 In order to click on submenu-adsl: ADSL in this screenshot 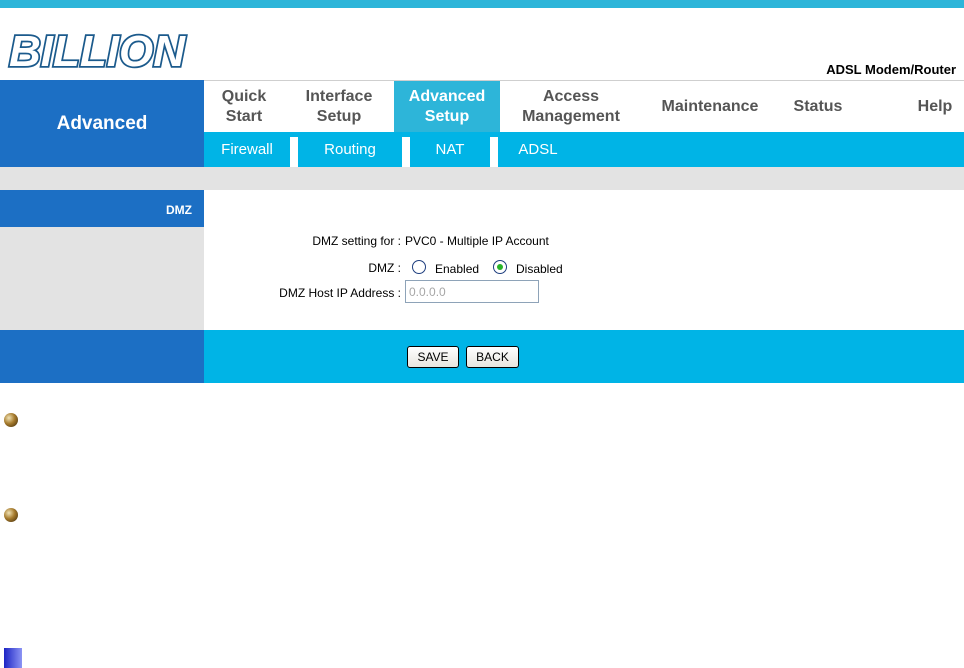, I will do `click(538, 149)`.